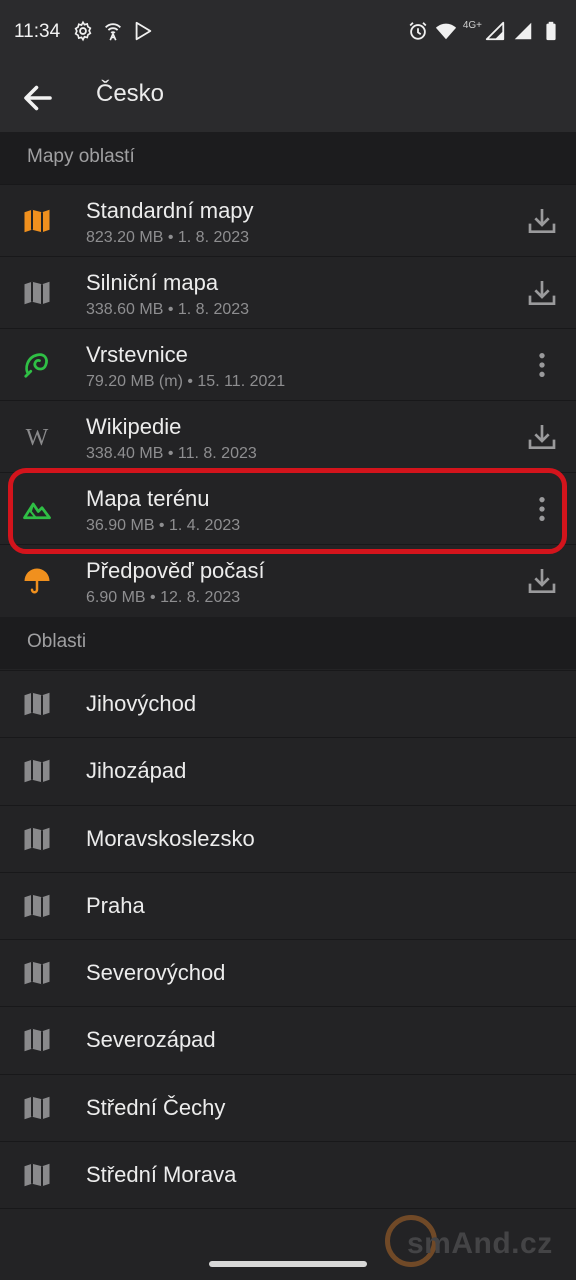  What do you see at coordinates (288, 1039) in the screenshot?
I see `region-row: Severozápad` at bounding box center [288, 1039].